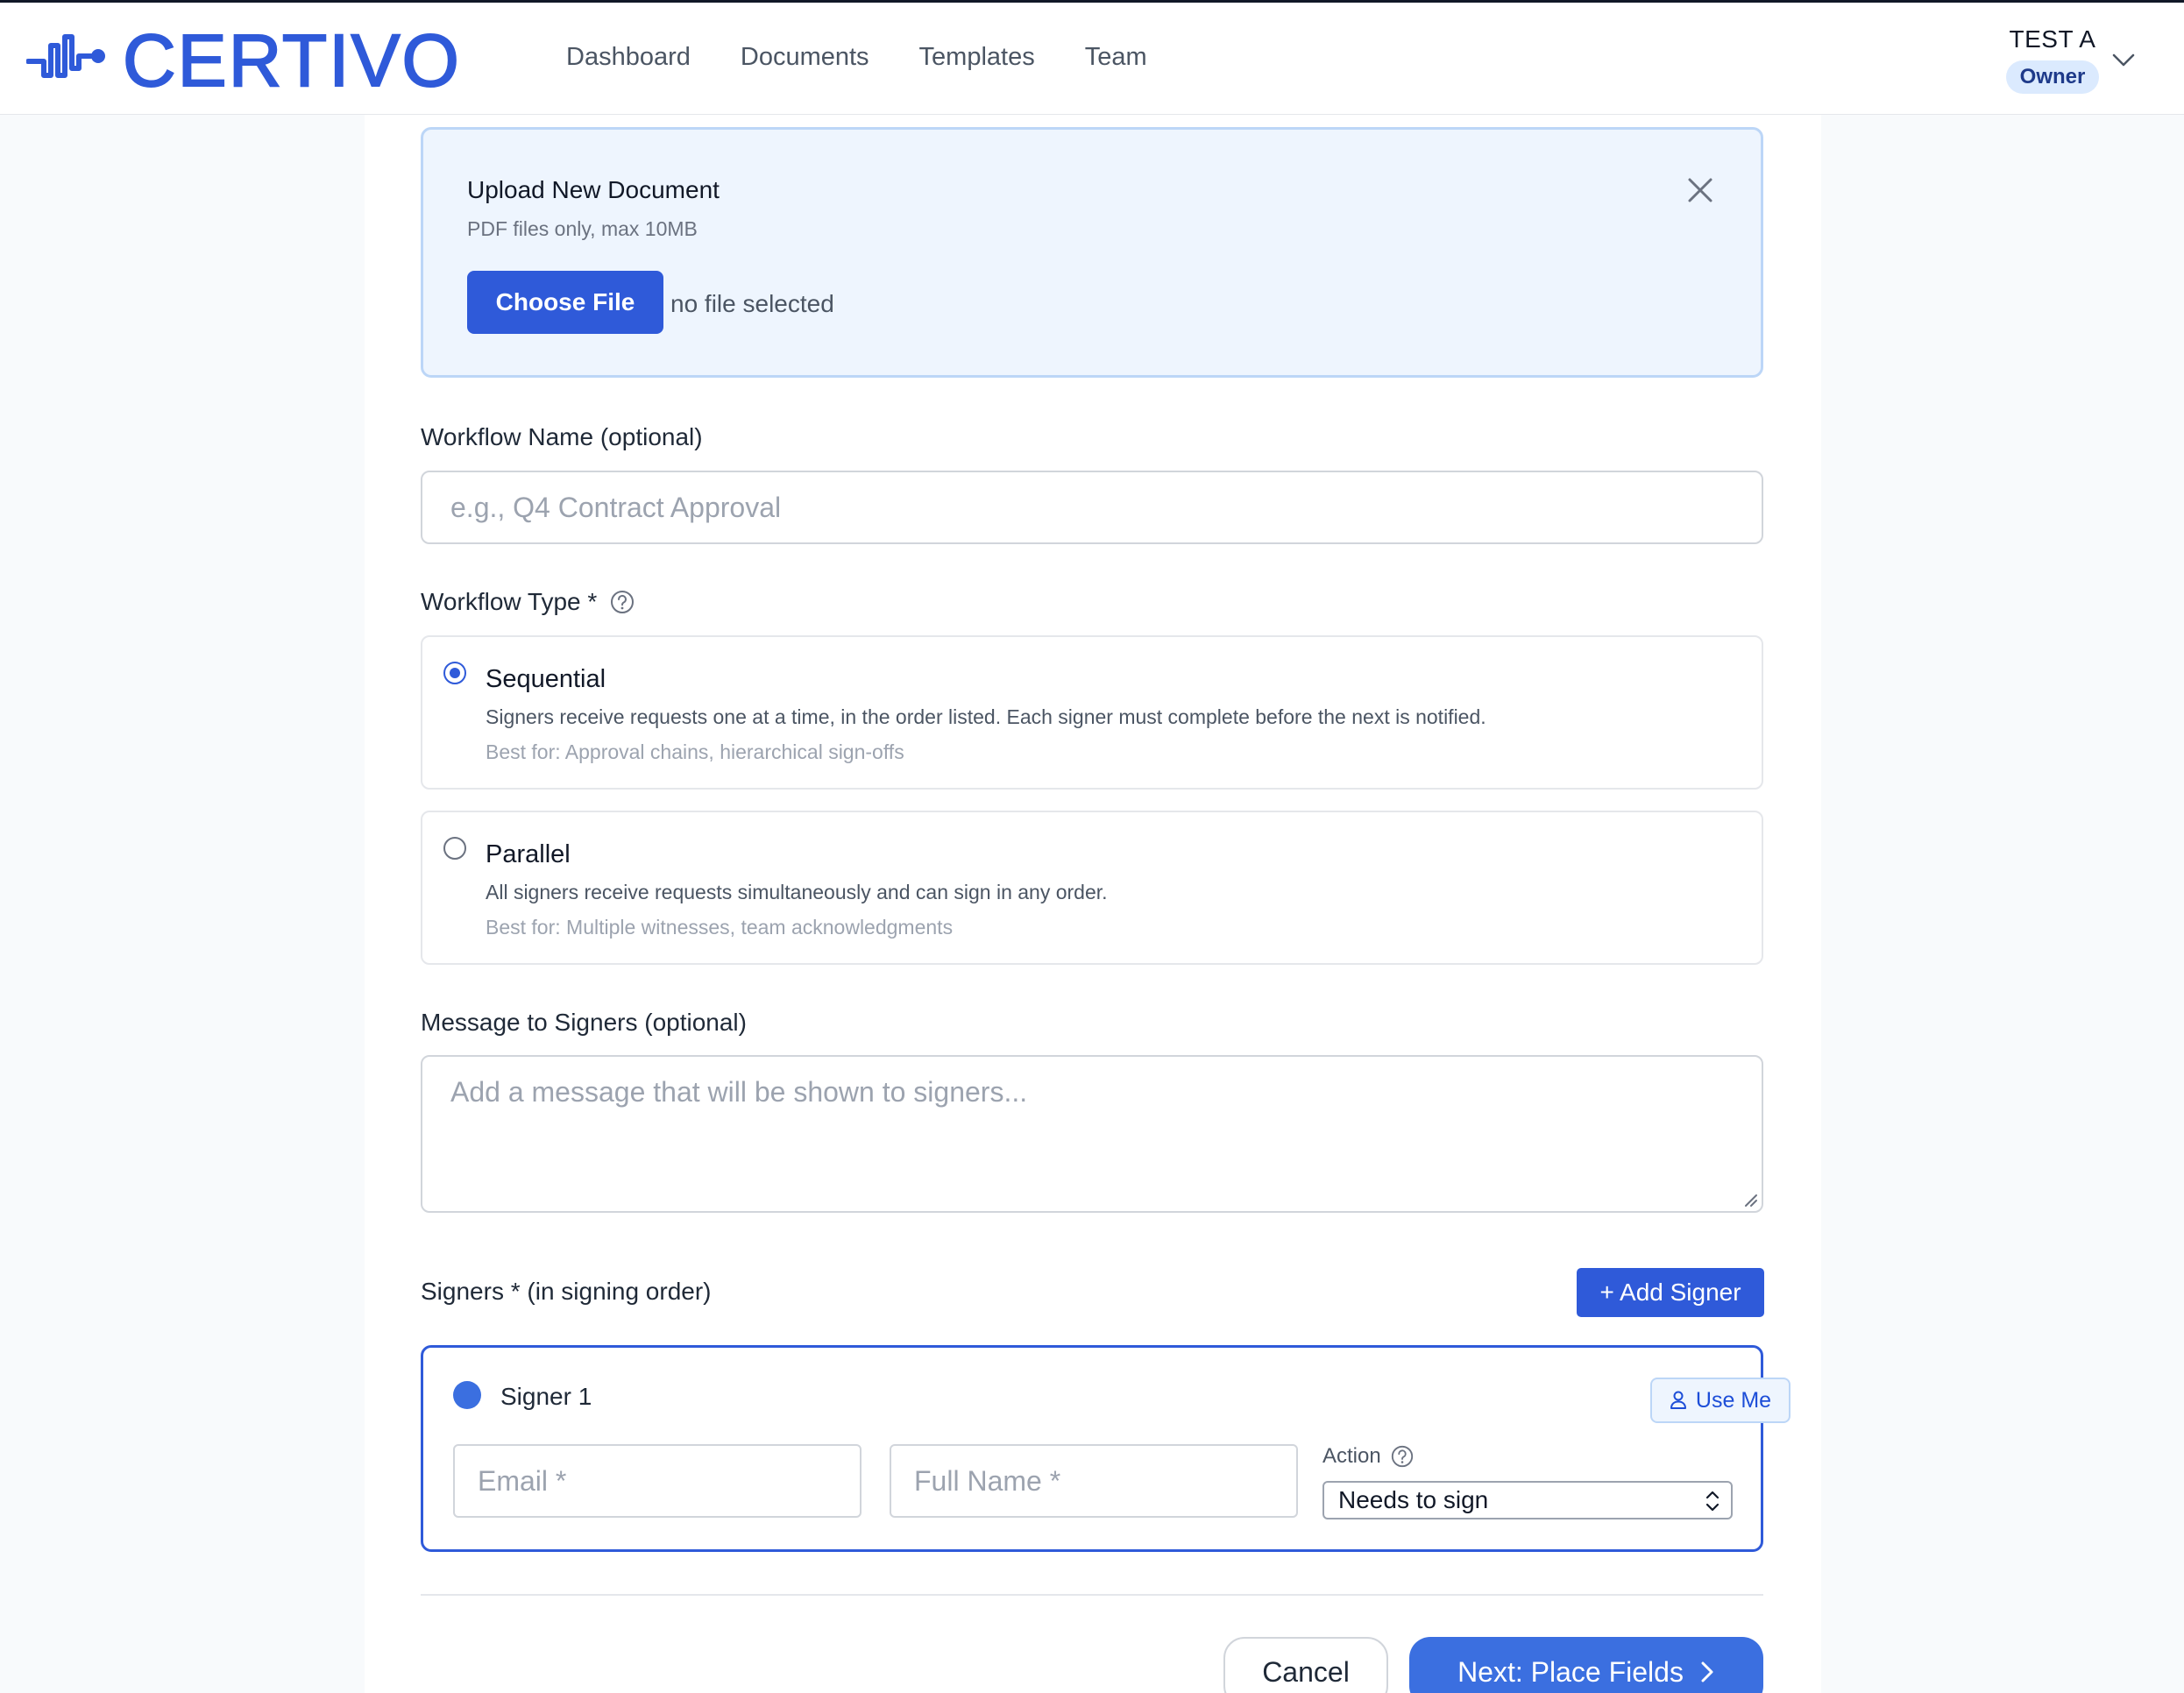 This screenshot has height=1693, width=2184. I want to click on message-label: Message to Signers (optional), so click(584, 1022).